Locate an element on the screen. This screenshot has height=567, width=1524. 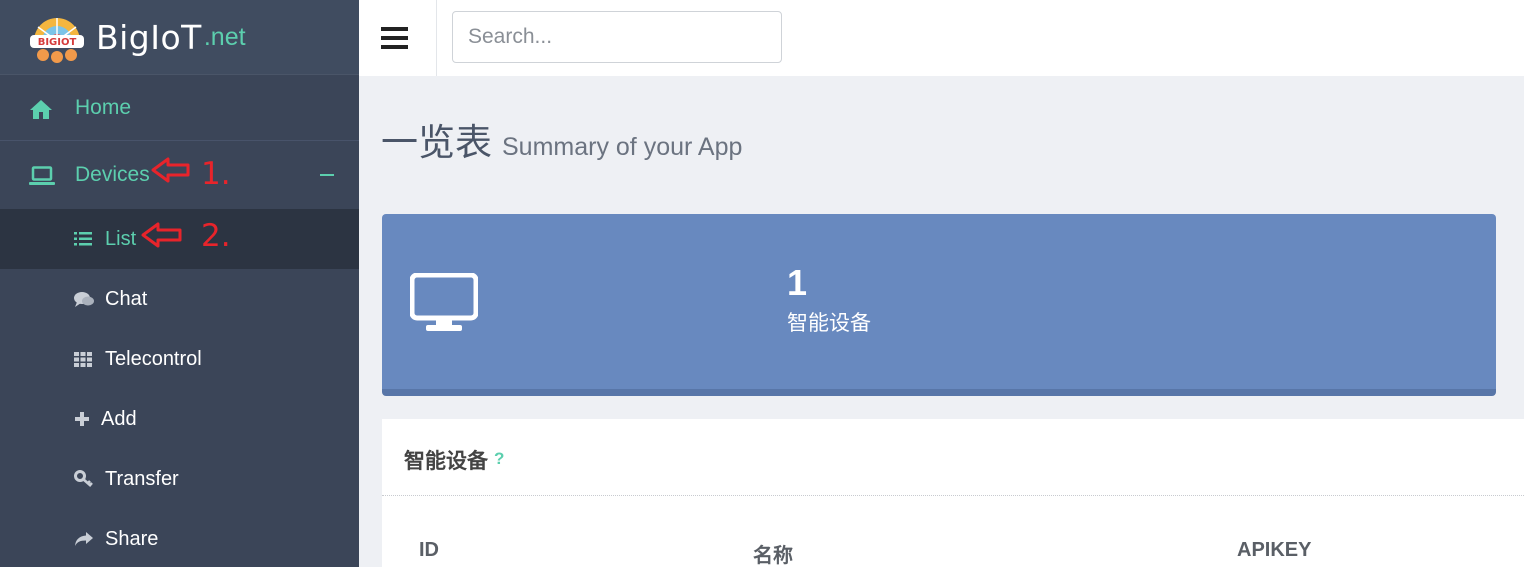
grid-icon is located at coordinates (83, 360).